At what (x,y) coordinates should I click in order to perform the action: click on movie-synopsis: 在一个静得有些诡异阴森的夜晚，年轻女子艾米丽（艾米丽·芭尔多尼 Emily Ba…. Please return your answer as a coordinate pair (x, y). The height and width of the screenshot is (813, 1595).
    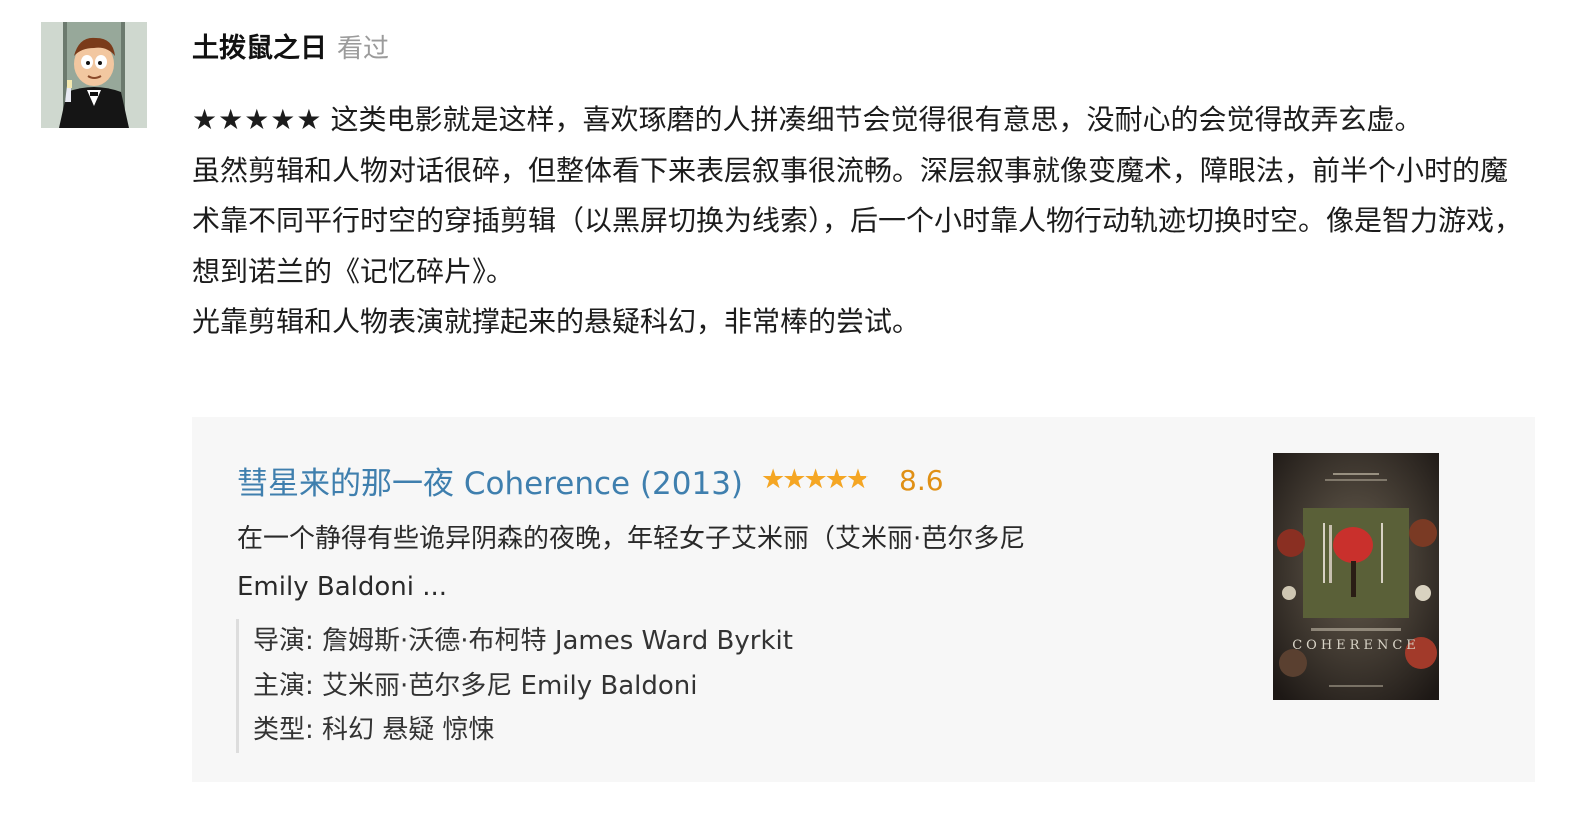
    Looking at the image, I should click on (687, 563).